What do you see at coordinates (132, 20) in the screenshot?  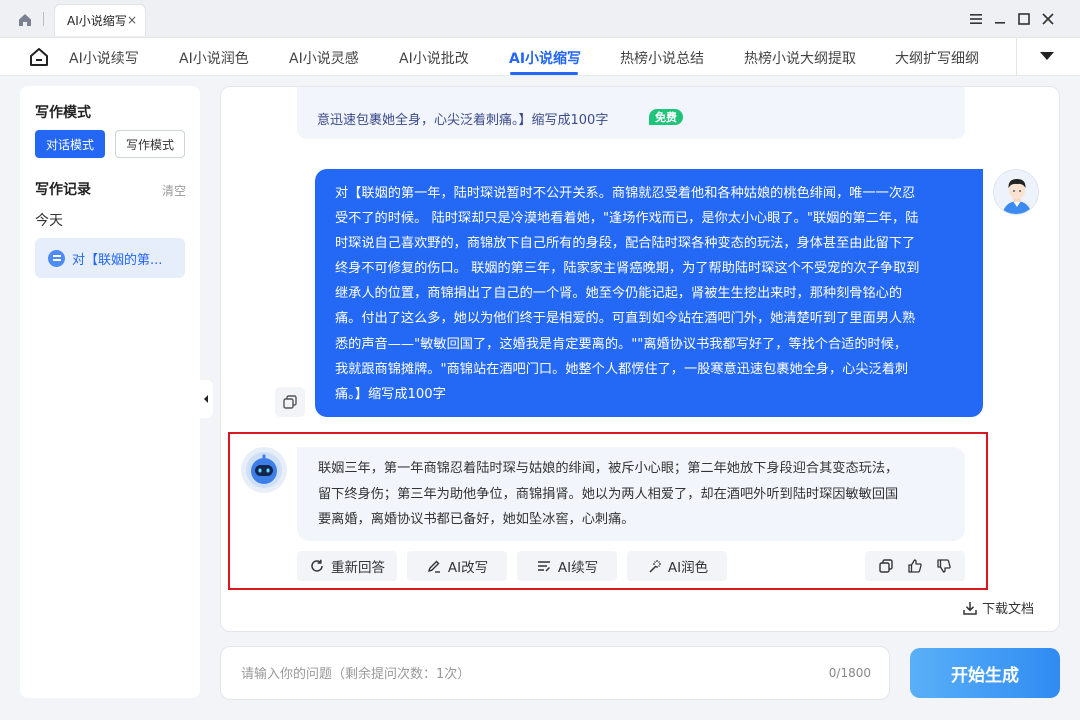 I see `tab-close-icon: ×` at bounding box center [132, 20].